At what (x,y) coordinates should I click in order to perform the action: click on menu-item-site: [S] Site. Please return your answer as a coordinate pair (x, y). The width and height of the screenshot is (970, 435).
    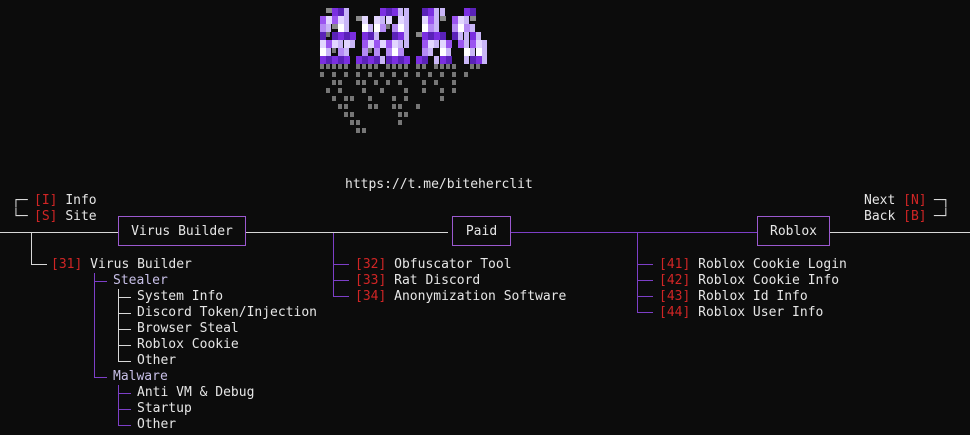
    Looking at the image, I should click on (65, 217).